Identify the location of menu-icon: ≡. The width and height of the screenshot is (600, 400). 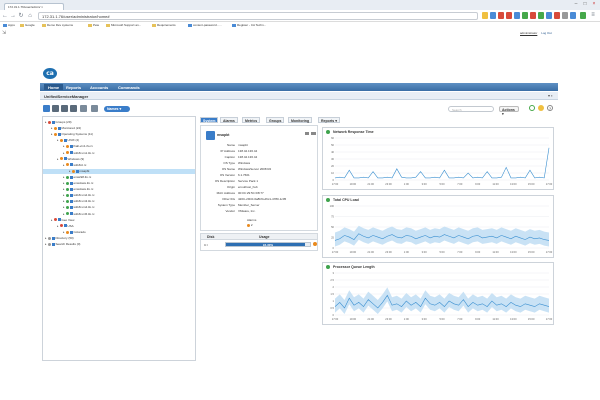
(593, 15).